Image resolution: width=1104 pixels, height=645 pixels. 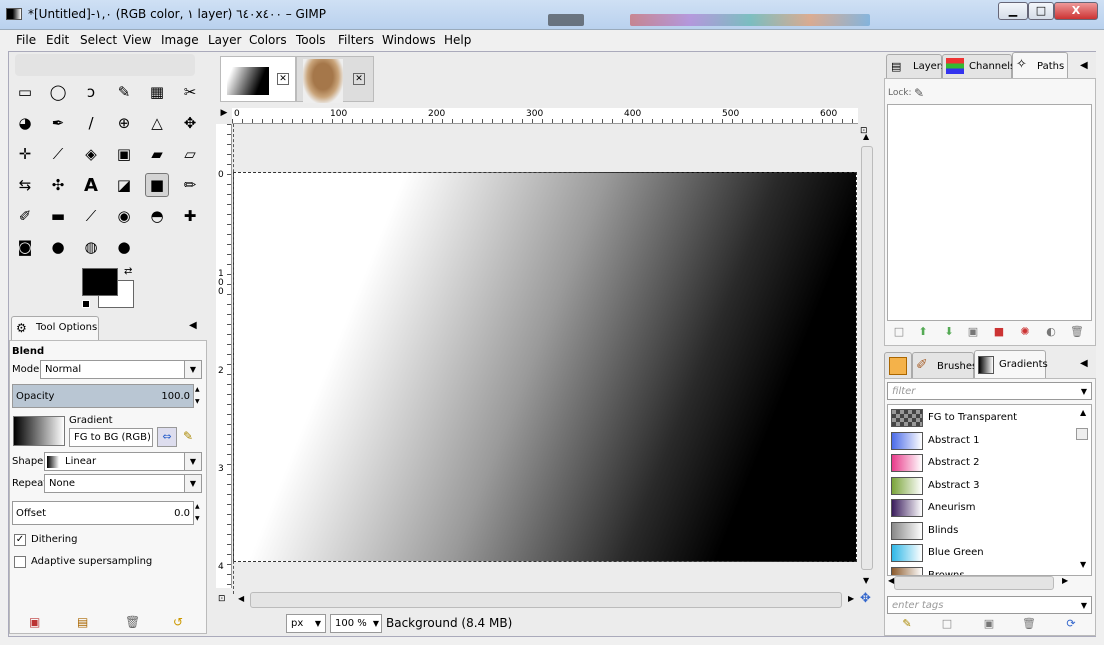 What do you see at coordinates (199, 513) in the screenshot?
I see `offset-spinner: ▲ ▼` at bounding box center [199, 513].